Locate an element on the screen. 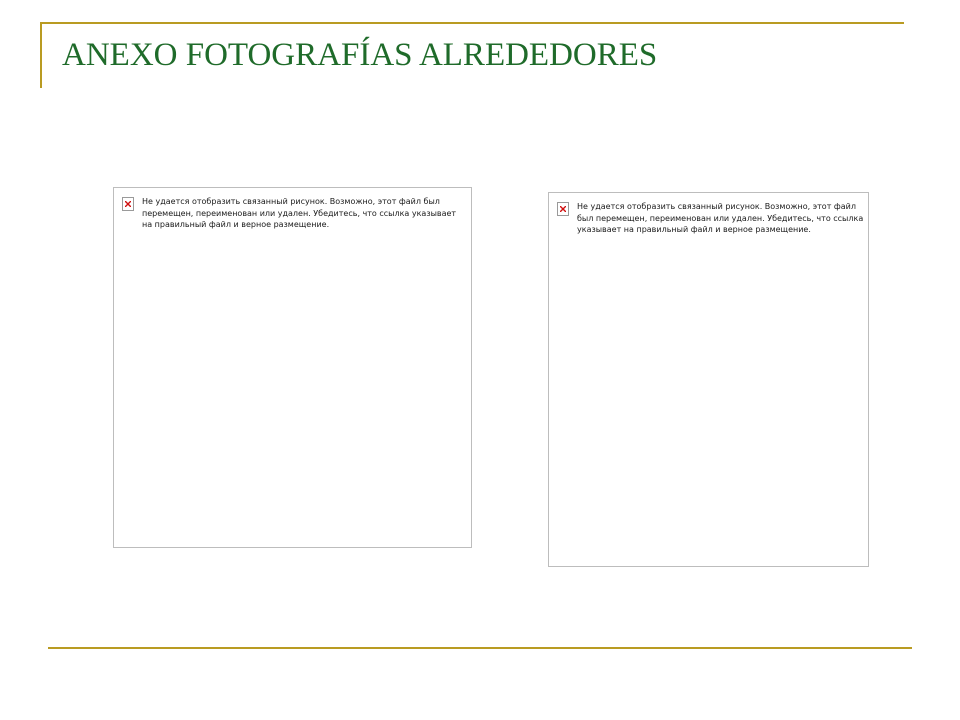 The height and width of the screenshot is (720, 960). top-divider is located at coordinates (472, 23).